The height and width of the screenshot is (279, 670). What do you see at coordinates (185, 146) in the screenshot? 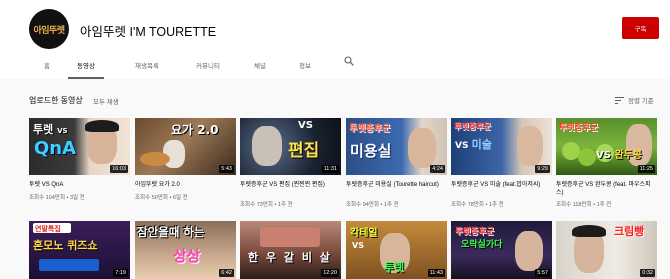
I see `video-thumbnail: 요가 2.0 5:43` at bounding box center [185, 146].